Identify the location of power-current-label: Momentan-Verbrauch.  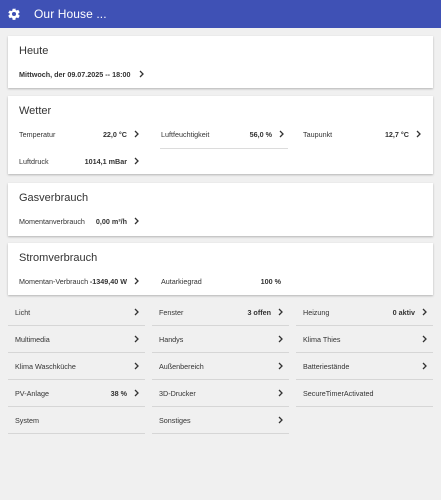
(54, 281).